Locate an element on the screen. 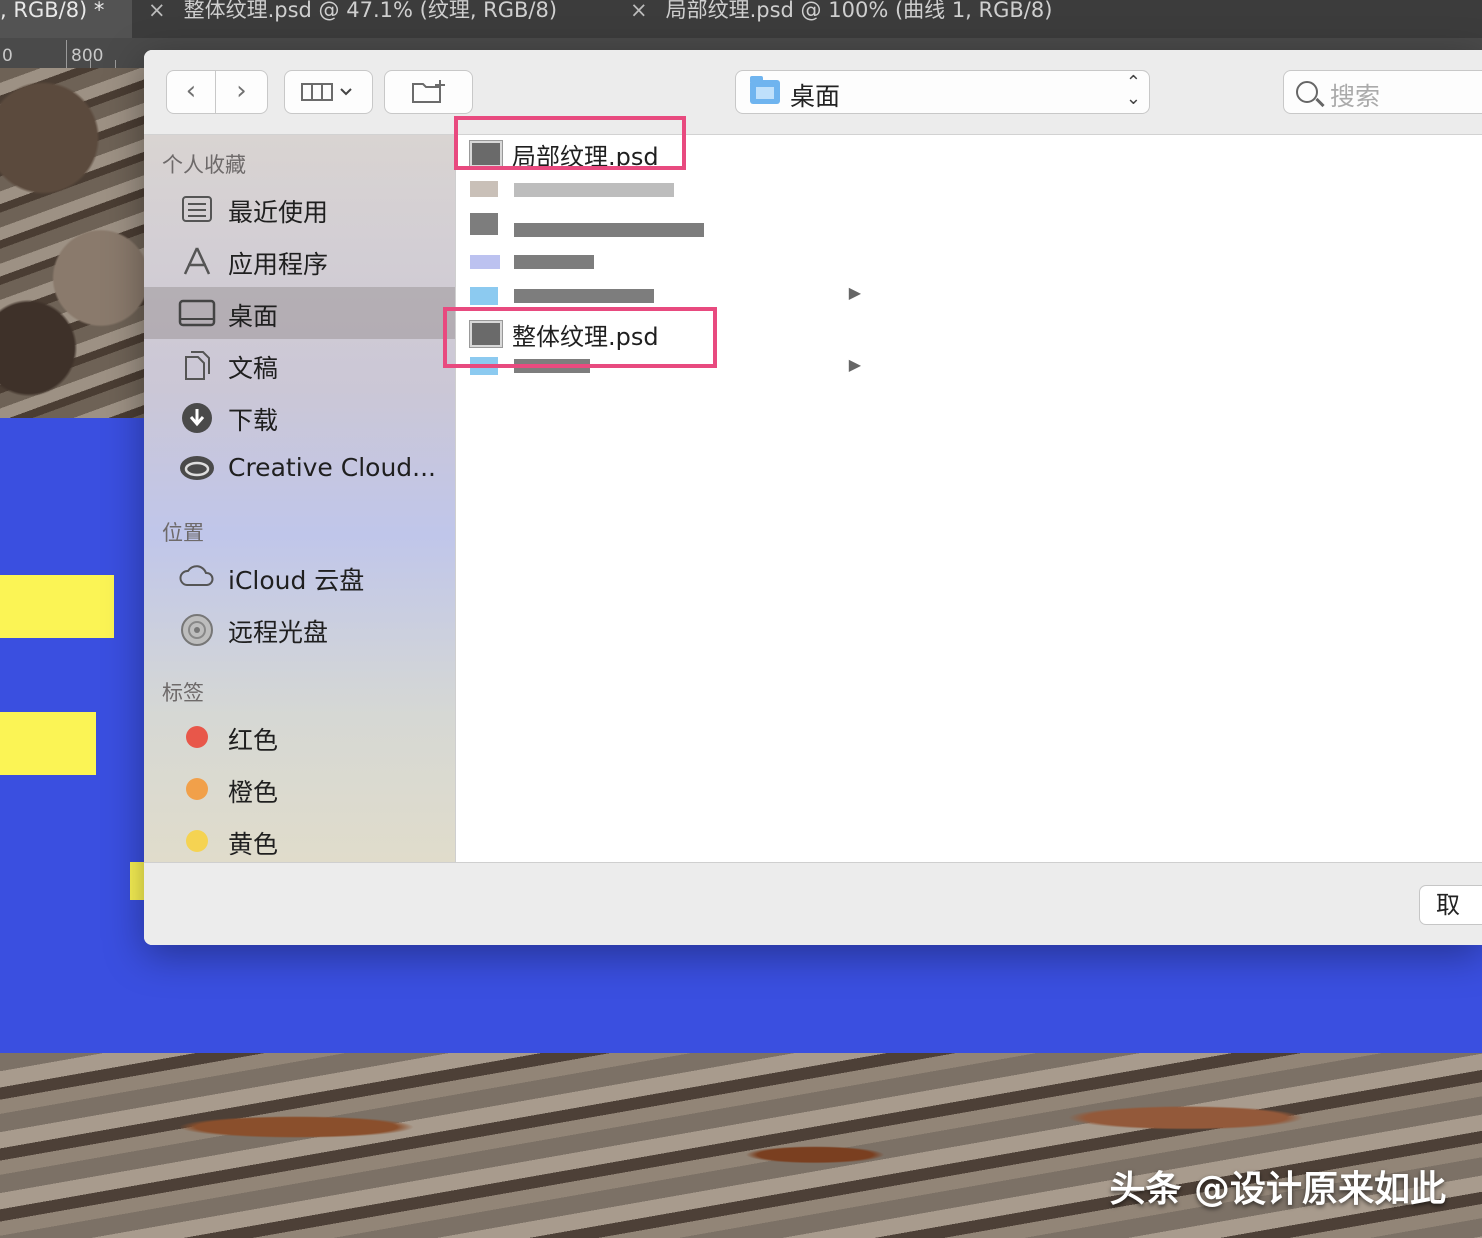 This screenshot has width=1482, height=1238. sidebar-tag-red: 红色 is located at coordinates (299, 737).